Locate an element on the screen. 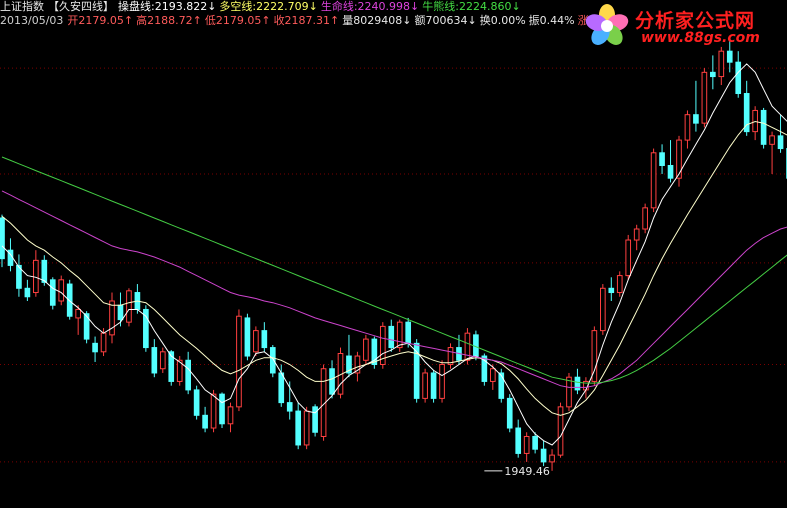 The height and width of the screenshot is (508, 787). quote-date: 2013/05/03 is located at coordinates (32, 20).